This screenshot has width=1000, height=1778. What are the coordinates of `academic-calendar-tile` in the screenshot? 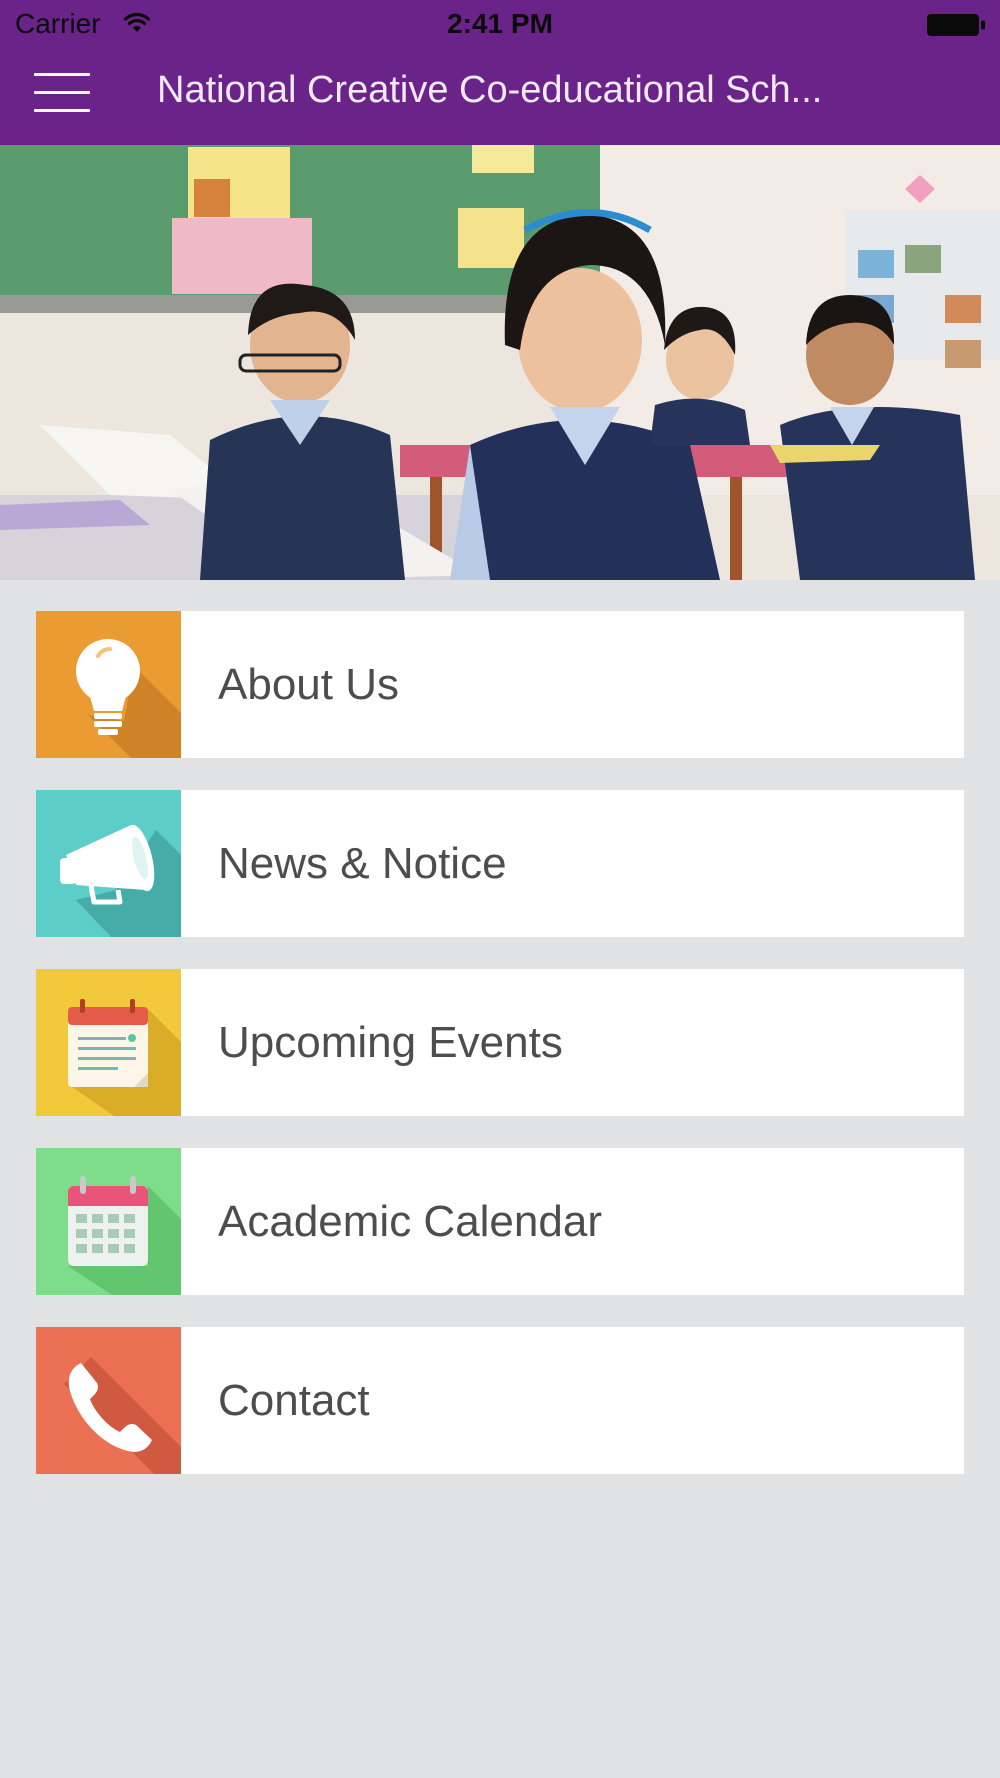 It's located at (108, 1221).